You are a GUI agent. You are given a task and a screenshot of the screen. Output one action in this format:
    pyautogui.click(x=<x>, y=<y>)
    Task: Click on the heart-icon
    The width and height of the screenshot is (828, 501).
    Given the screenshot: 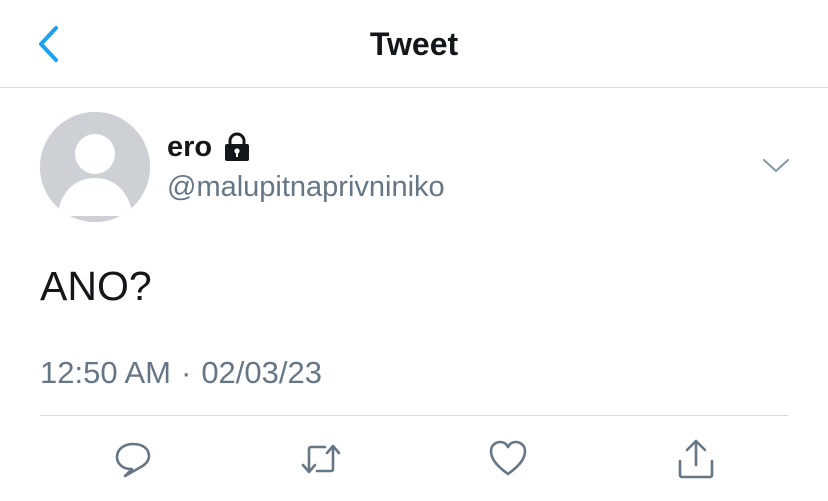 What is the action you would take?
    pyautogui.click(x=508, y=458)
    